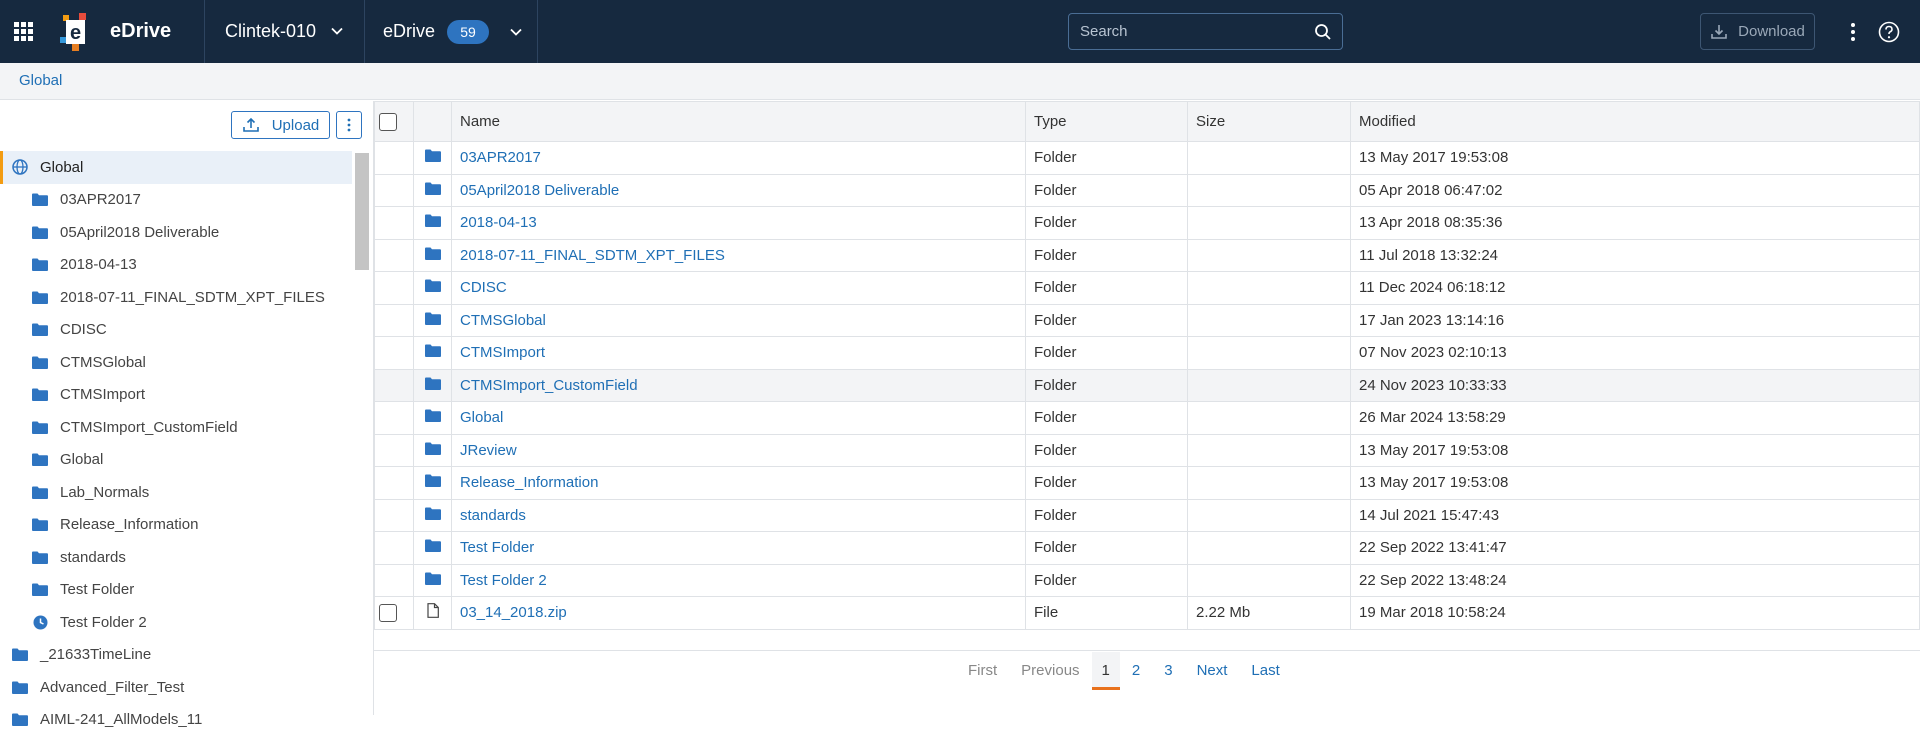 The height and width of the screenshot is (736, 1920). What do you see at coordinates (176, 362) in the screenshot?
I see `tree-node: CTMSGlobal` at bounding box center [176, 362].